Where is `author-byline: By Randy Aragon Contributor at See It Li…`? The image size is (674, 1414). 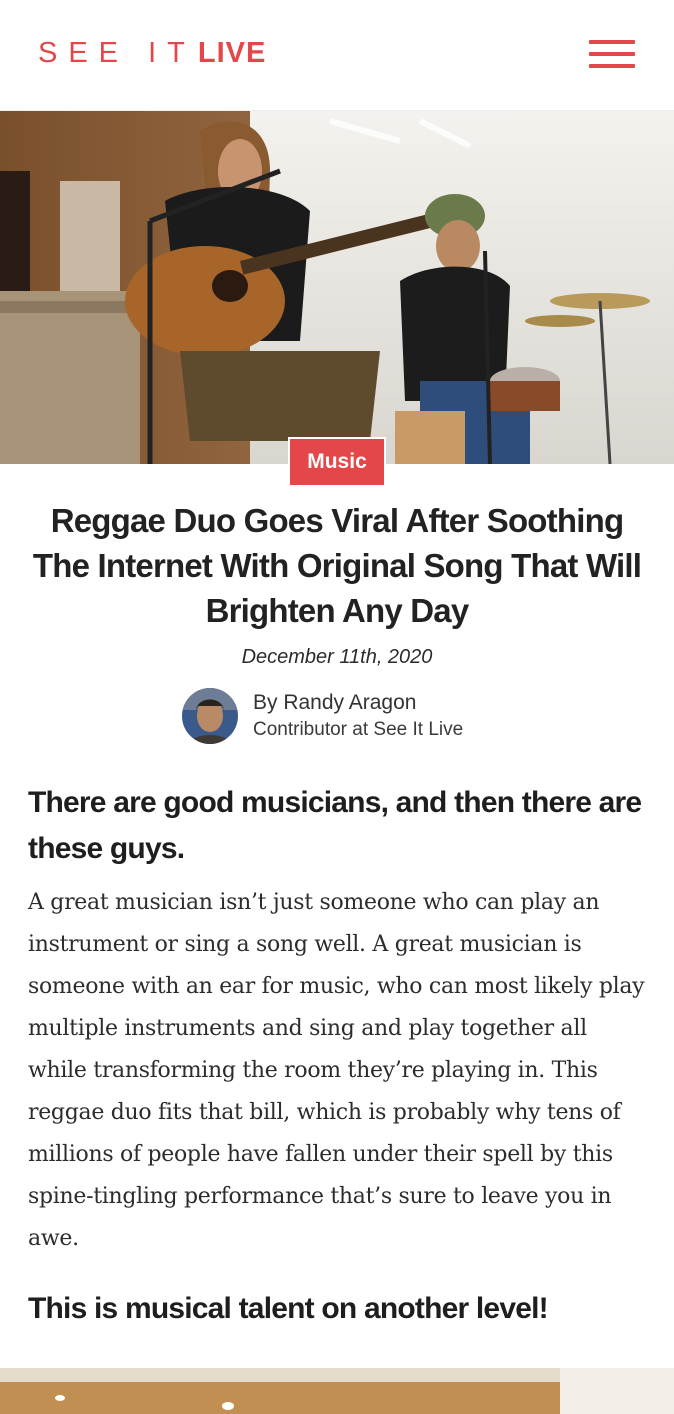
author-byline: By Randy Aragon Contributor at See It Li… is located at coordinates (322, 716).